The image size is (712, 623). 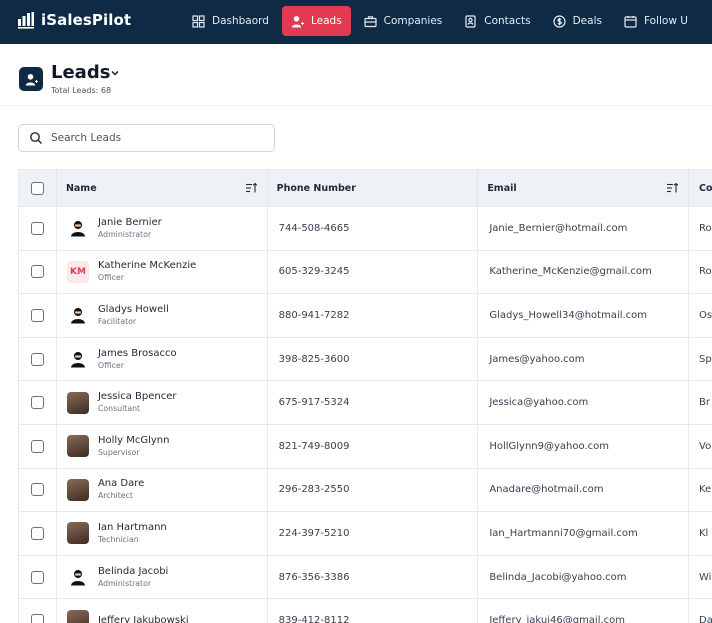 I want to click on name-cell: Gladys Howell Facilitator, so click(x=162, y=315).